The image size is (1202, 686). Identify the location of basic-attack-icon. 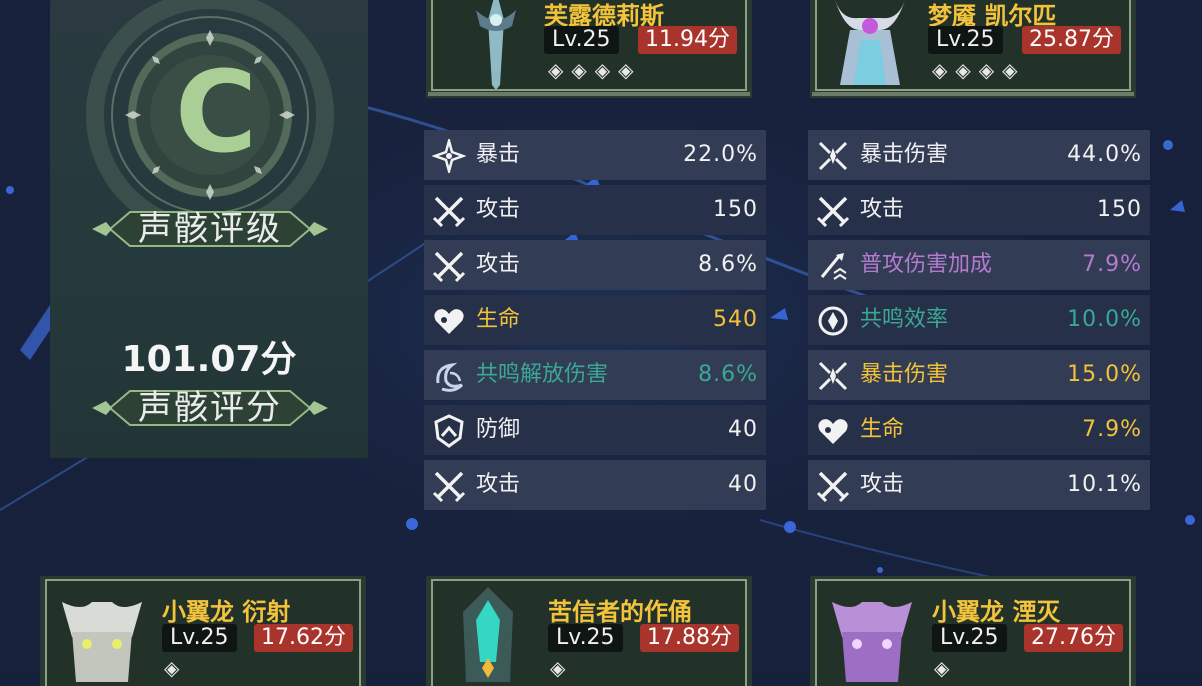
(833, 266).